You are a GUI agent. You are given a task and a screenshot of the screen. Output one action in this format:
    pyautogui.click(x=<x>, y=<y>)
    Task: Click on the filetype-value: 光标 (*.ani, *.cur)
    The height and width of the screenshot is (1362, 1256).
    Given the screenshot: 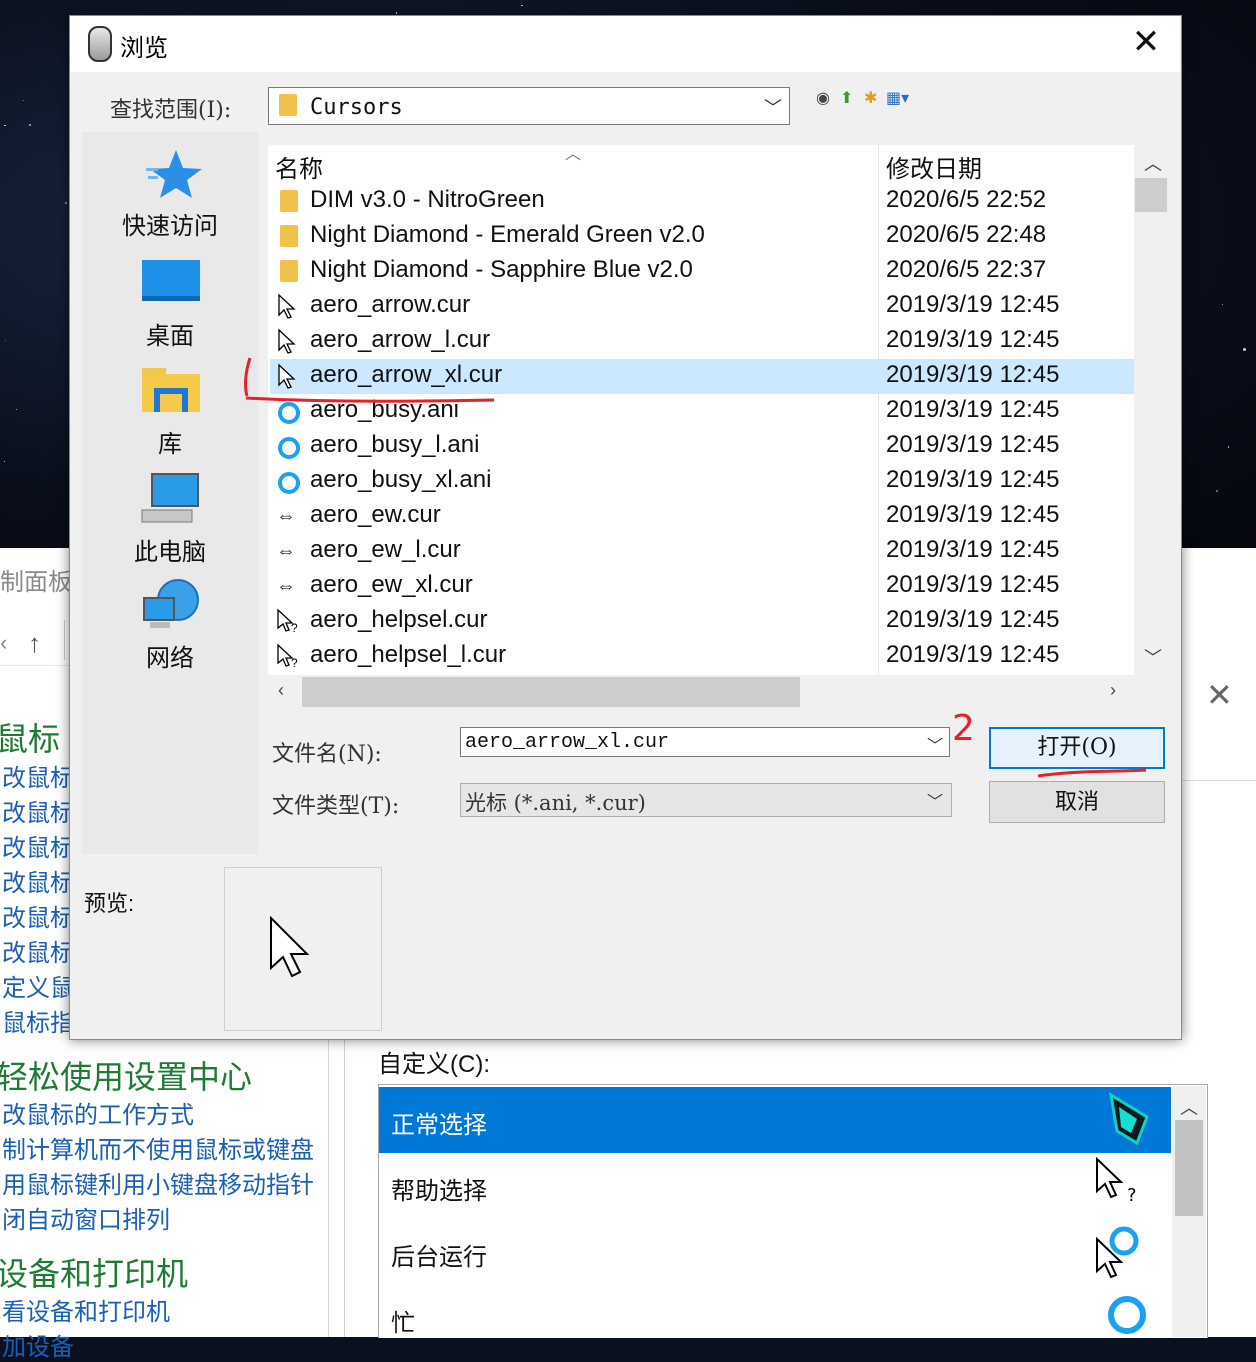 What is the action you would take?
    pyautogui.click(x=555, y=803)
    